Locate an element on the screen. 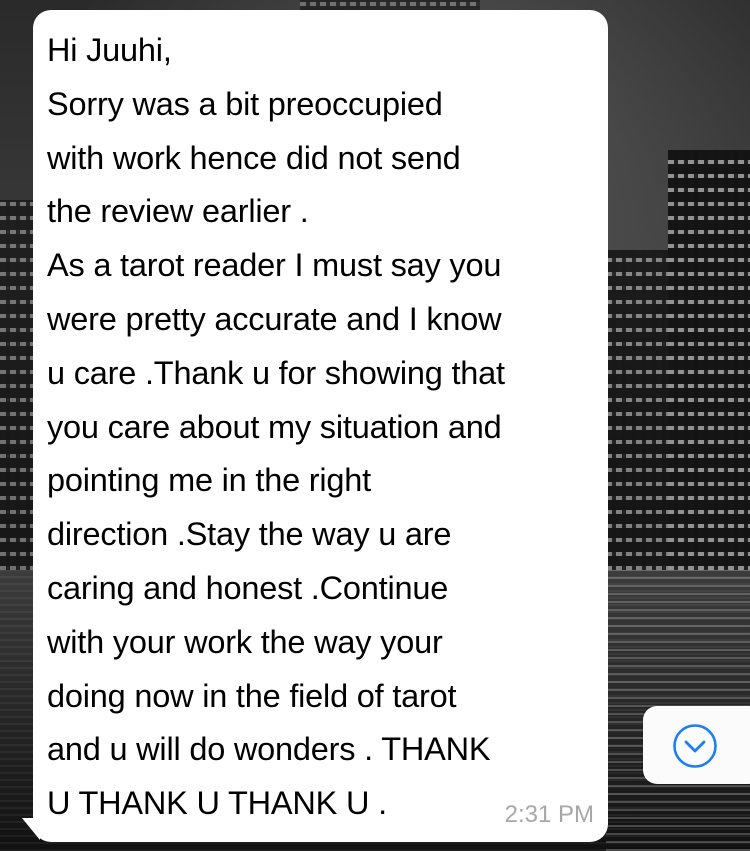  scroll-to-bottom-button is located at coordinates (696, 745).